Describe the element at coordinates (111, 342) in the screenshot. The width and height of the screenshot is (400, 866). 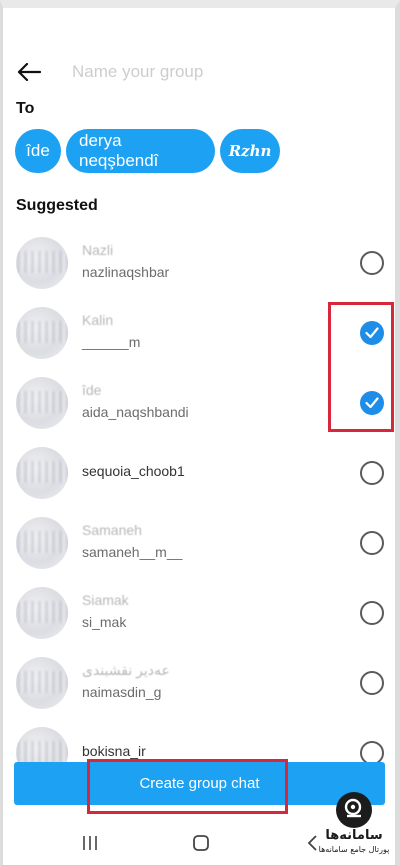
I see `contact-username: ______m` at that location.